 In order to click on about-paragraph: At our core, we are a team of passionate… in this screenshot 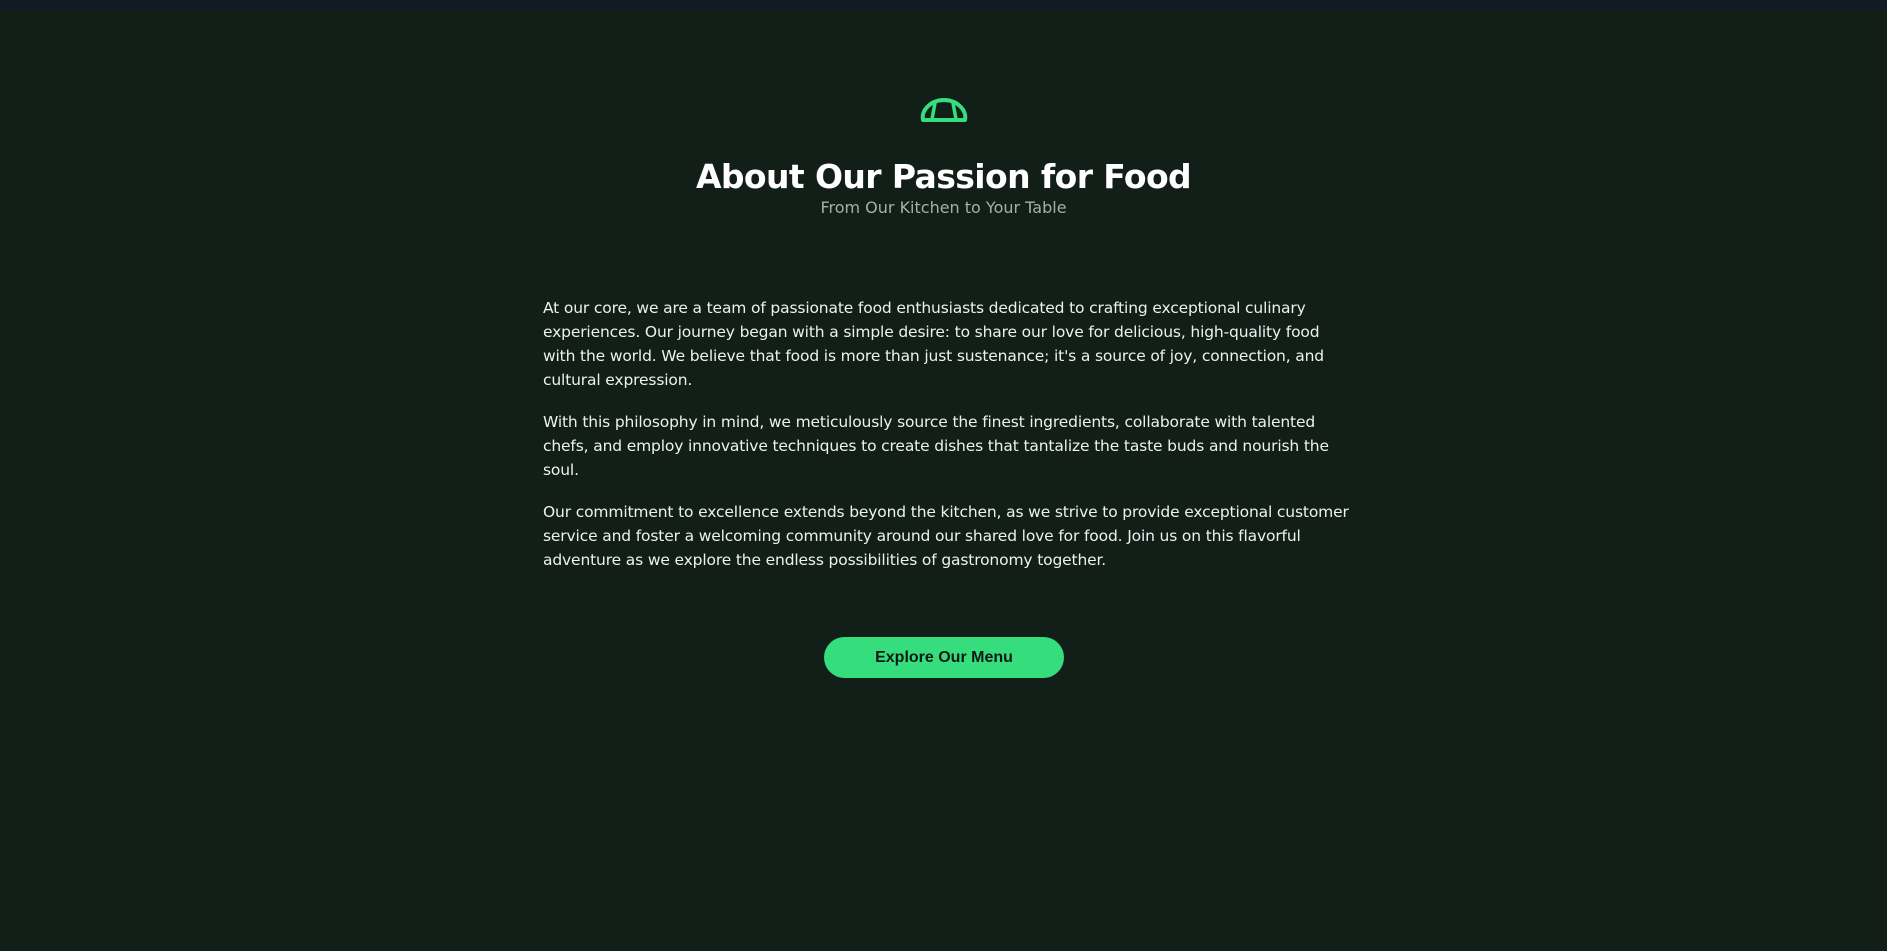, I will do `click(934, 344)`.